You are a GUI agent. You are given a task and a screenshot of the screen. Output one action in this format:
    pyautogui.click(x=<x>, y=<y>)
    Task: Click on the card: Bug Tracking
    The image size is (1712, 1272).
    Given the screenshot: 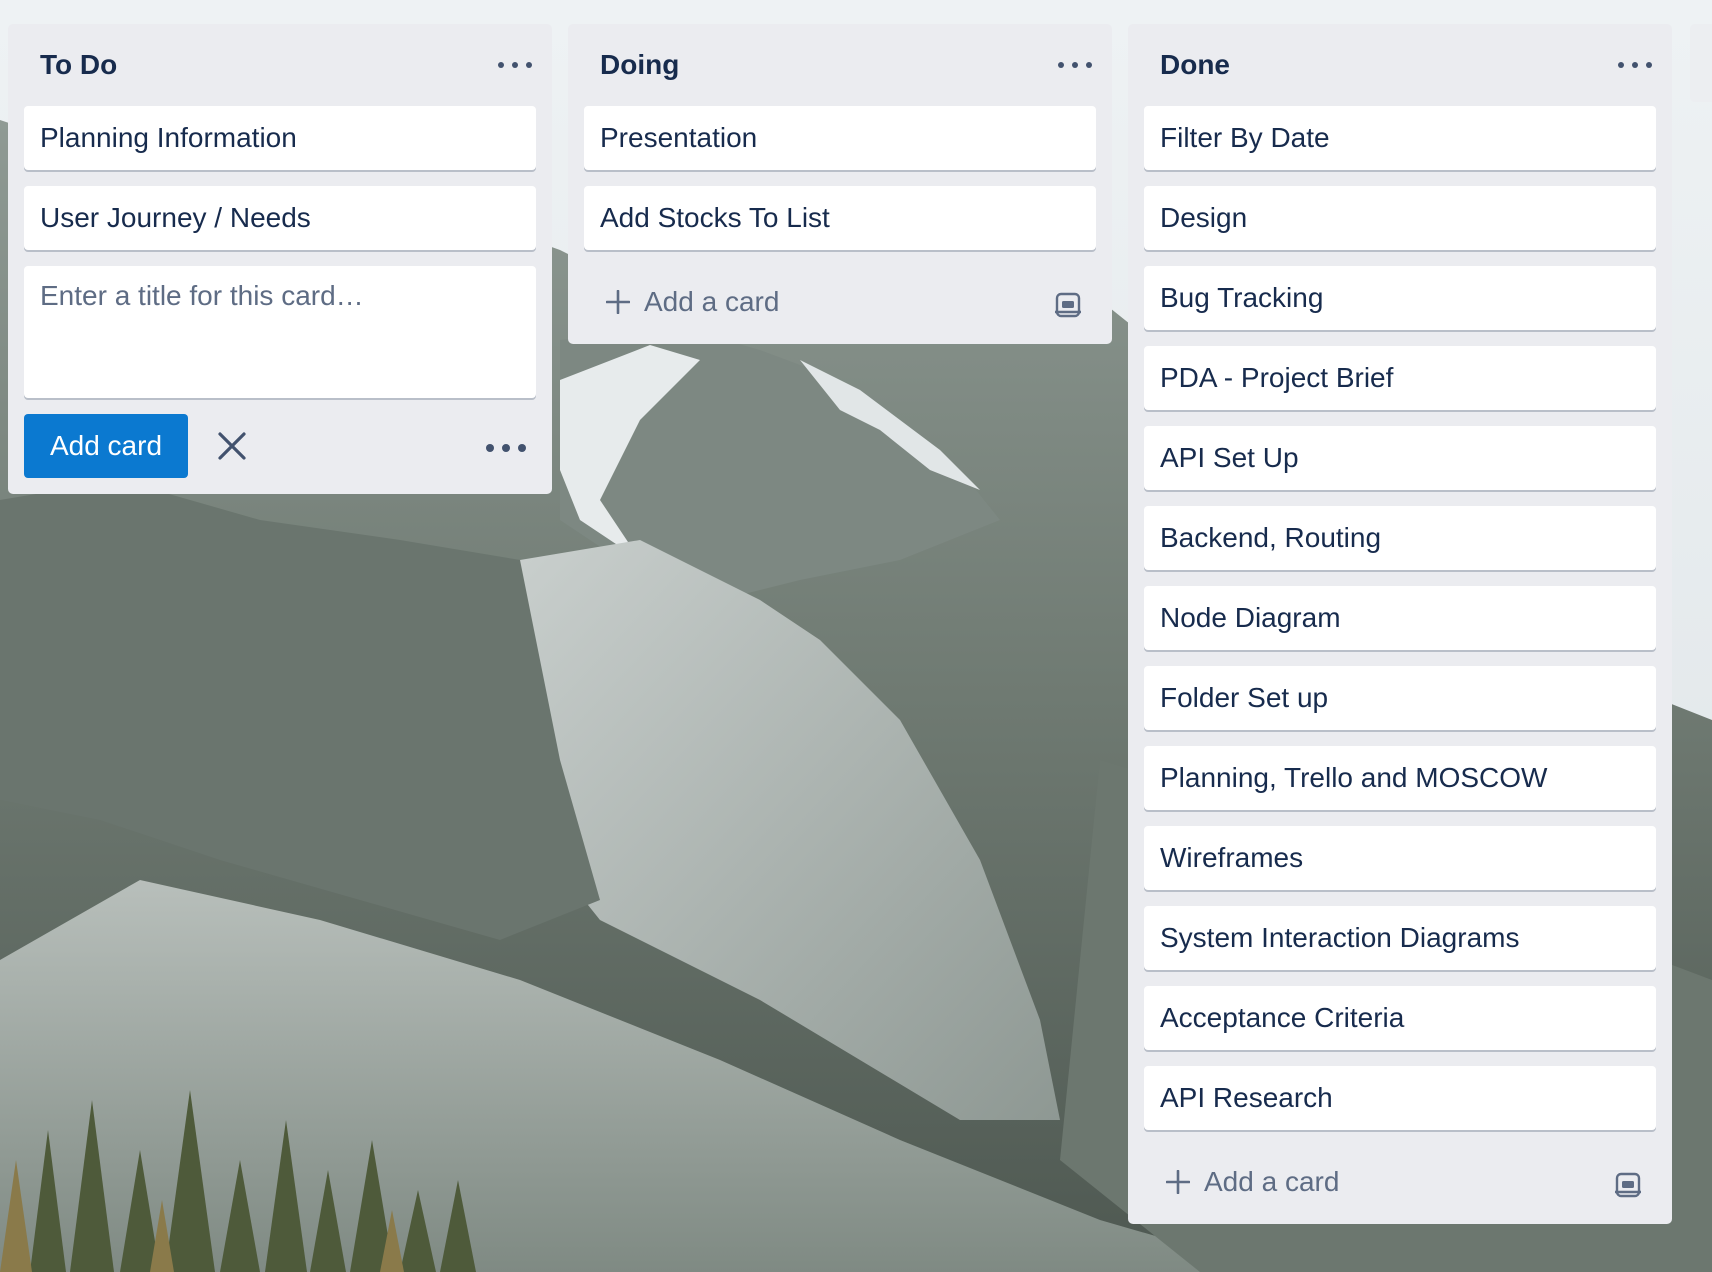 What is the action you would take?
    pyautogui.click(x=1400, y=298)
    